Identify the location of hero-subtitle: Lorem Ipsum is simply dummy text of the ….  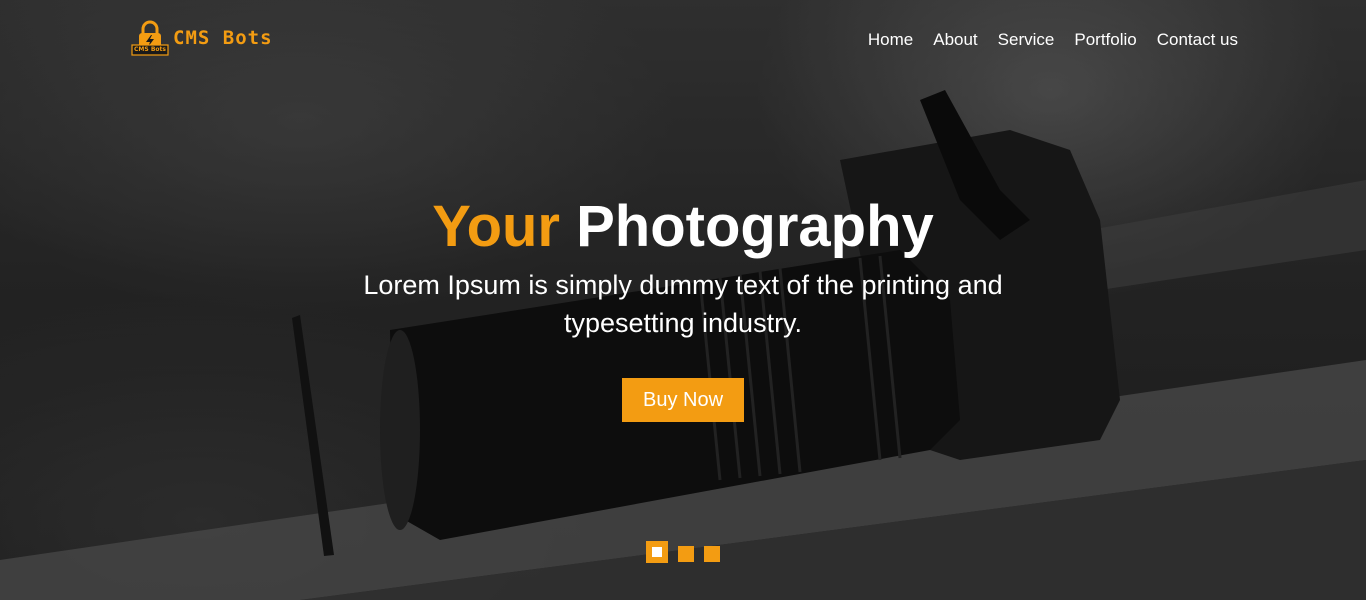
(683, 304).